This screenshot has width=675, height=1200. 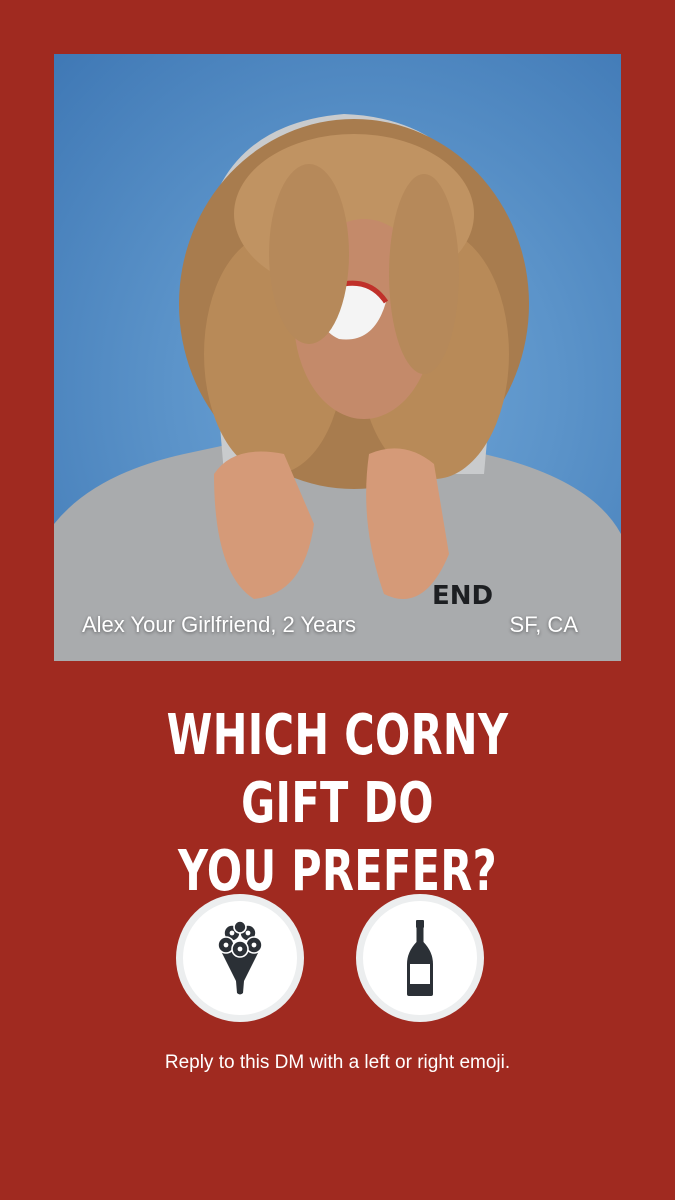 I want to click on profile-name-caption: Alex Your Girlfriend, 2 Years, so click(x=219, y=624).